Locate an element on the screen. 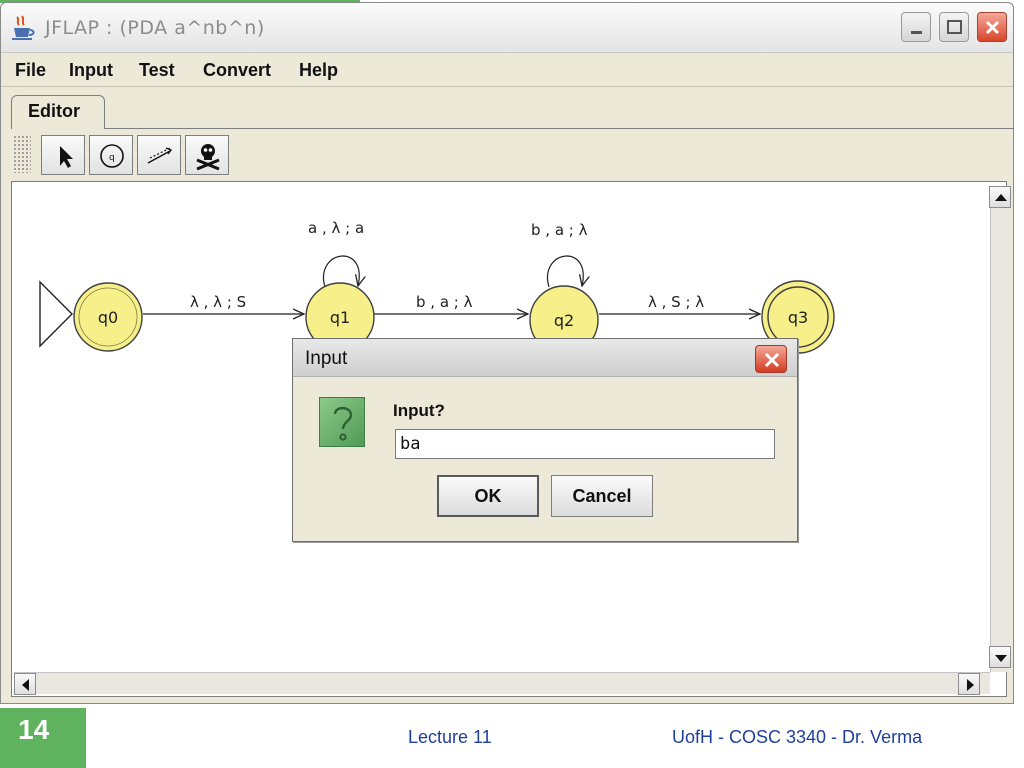 The width and height of the screenshot is (1024, 768). scroll-right-button is located at coordinates (969, 684).